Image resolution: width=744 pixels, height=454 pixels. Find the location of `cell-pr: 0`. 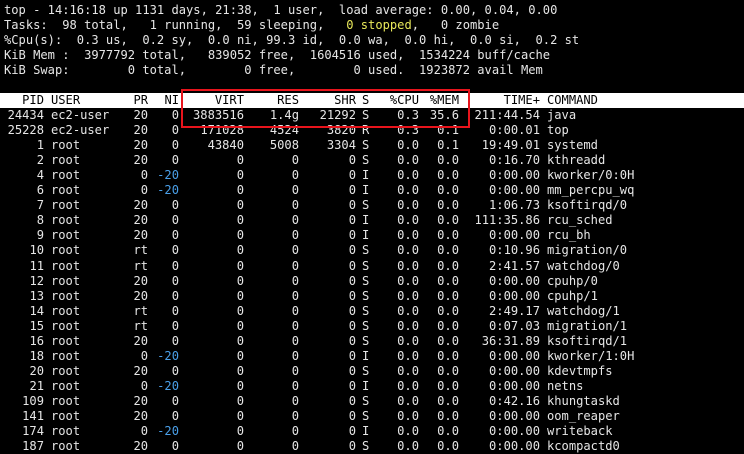

cell-pr: 0 is located at coordinates (144, 355).